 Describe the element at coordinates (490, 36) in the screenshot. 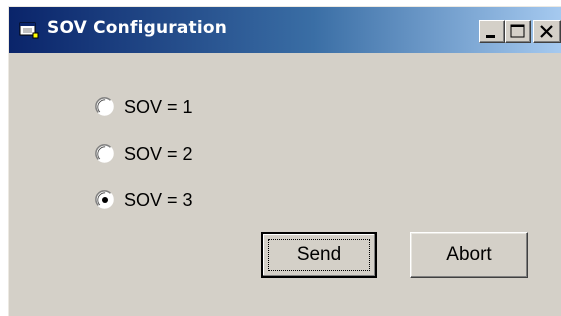

I see `minimize-icon` at that location.